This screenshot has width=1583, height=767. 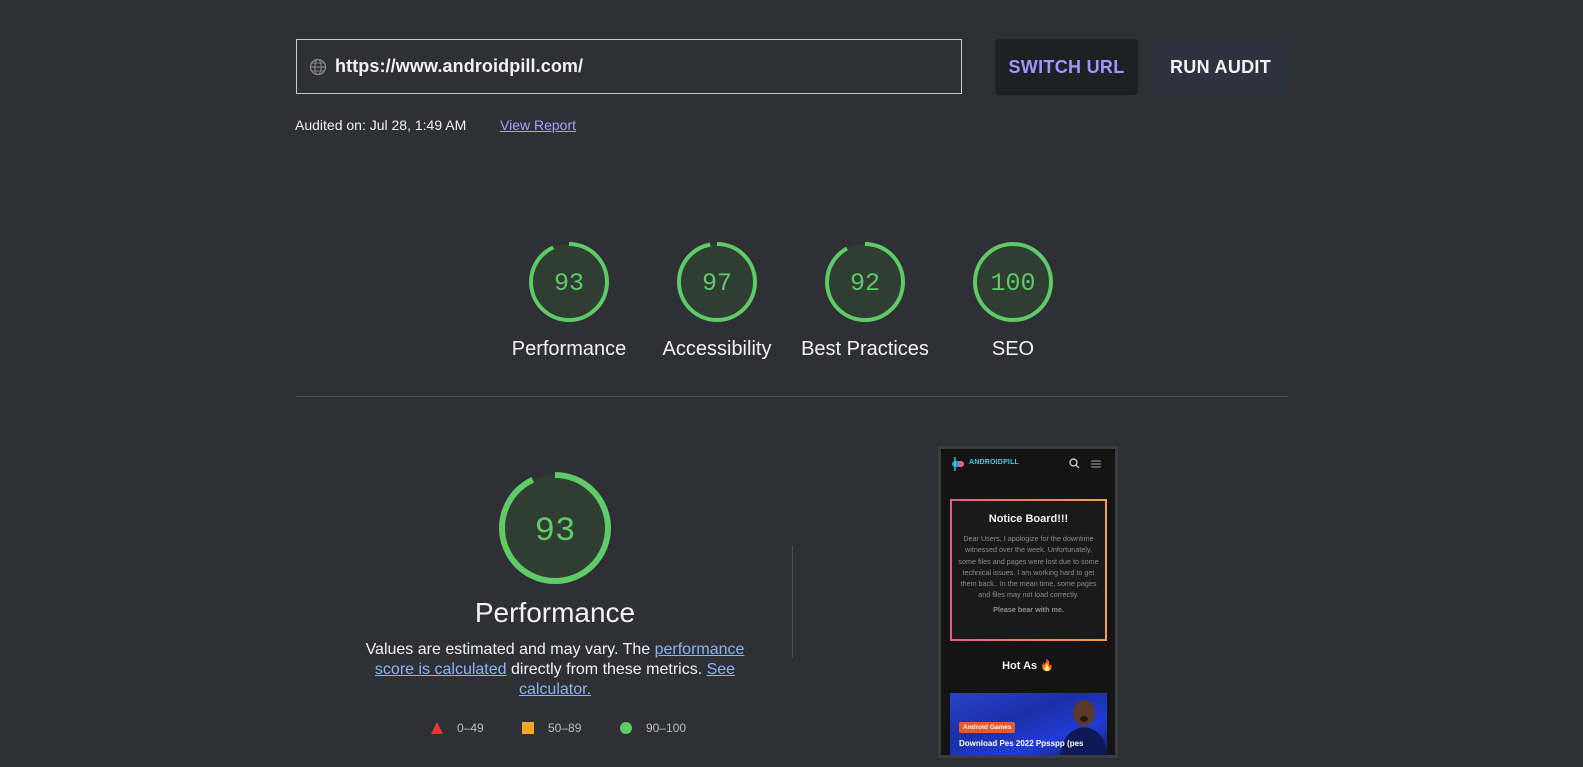 I want to click on switch-url-button: SWITCH URL, so click(x=1066, y=67).